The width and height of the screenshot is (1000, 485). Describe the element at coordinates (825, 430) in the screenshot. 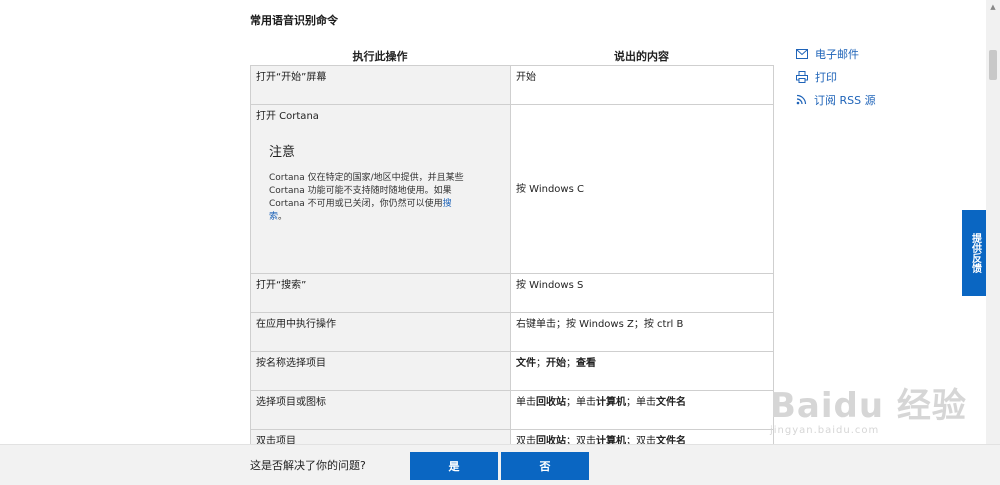

I see `watermark-sub: jingyan.baidu.com` at that location.